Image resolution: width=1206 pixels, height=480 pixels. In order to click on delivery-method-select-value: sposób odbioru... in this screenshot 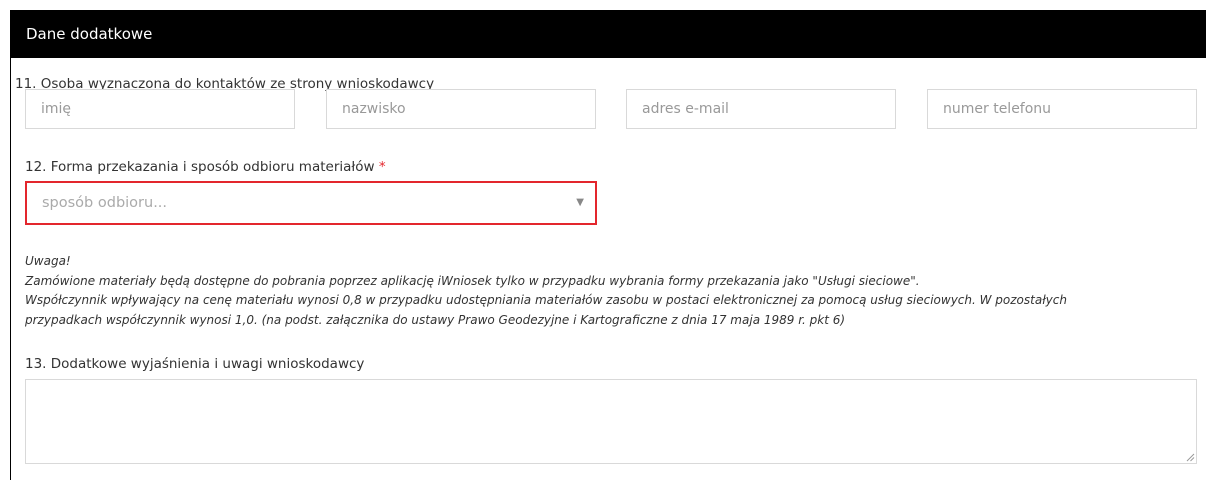, I will do `click(105, 203)`.